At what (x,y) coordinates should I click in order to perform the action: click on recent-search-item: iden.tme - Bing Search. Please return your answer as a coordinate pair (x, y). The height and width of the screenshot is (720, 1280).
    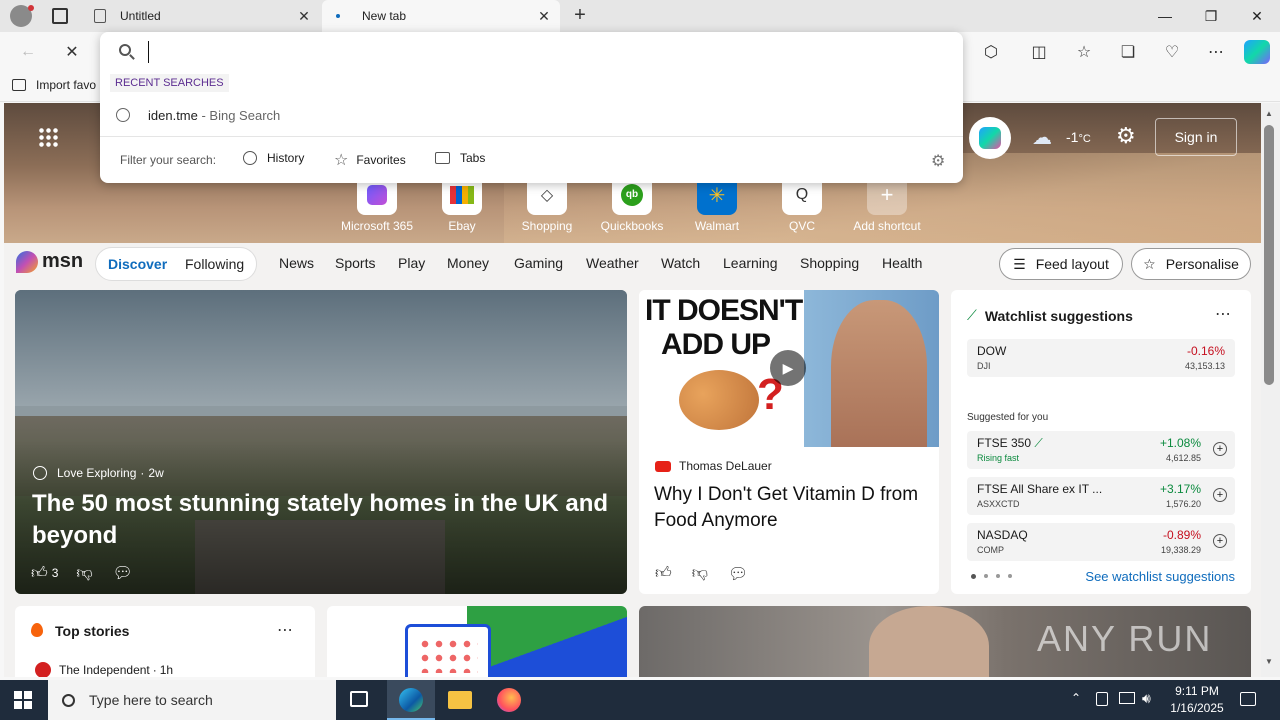
    Looking at the image, I should click on (531, 115).